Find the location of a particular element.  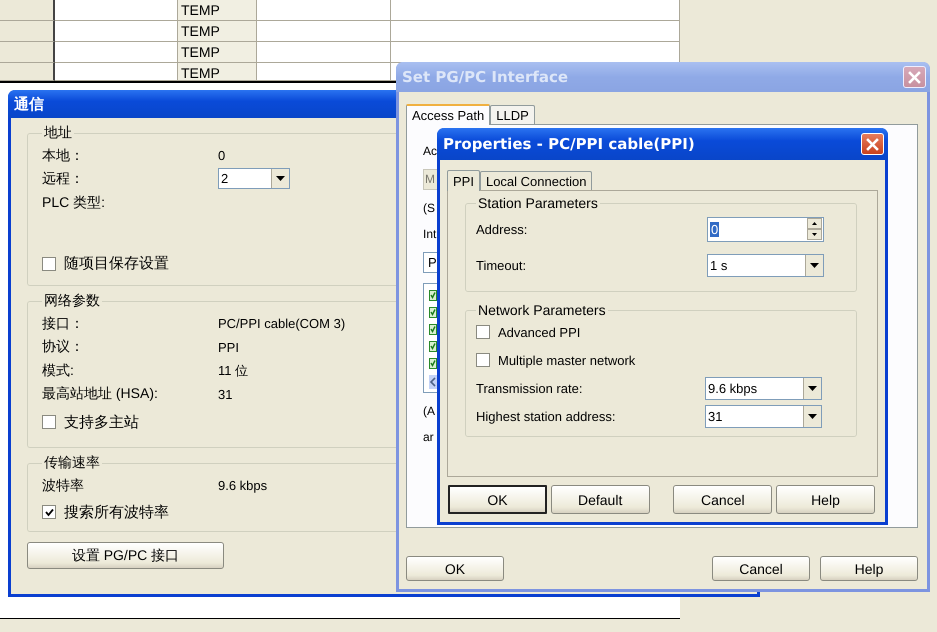

group-title: 网络参数 is located at coordinates (72, 301).